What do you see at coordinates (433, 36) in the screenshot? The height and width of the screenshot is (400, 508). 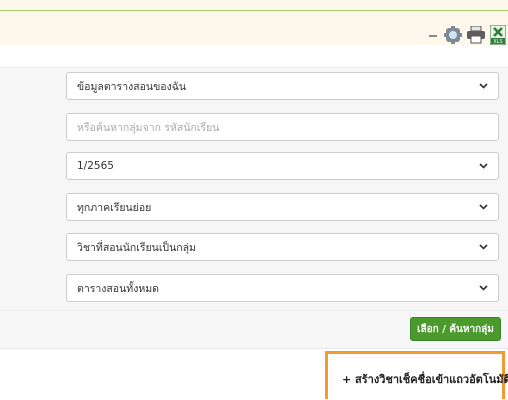 I see `minus-icon` at bounding box center [433, 36].